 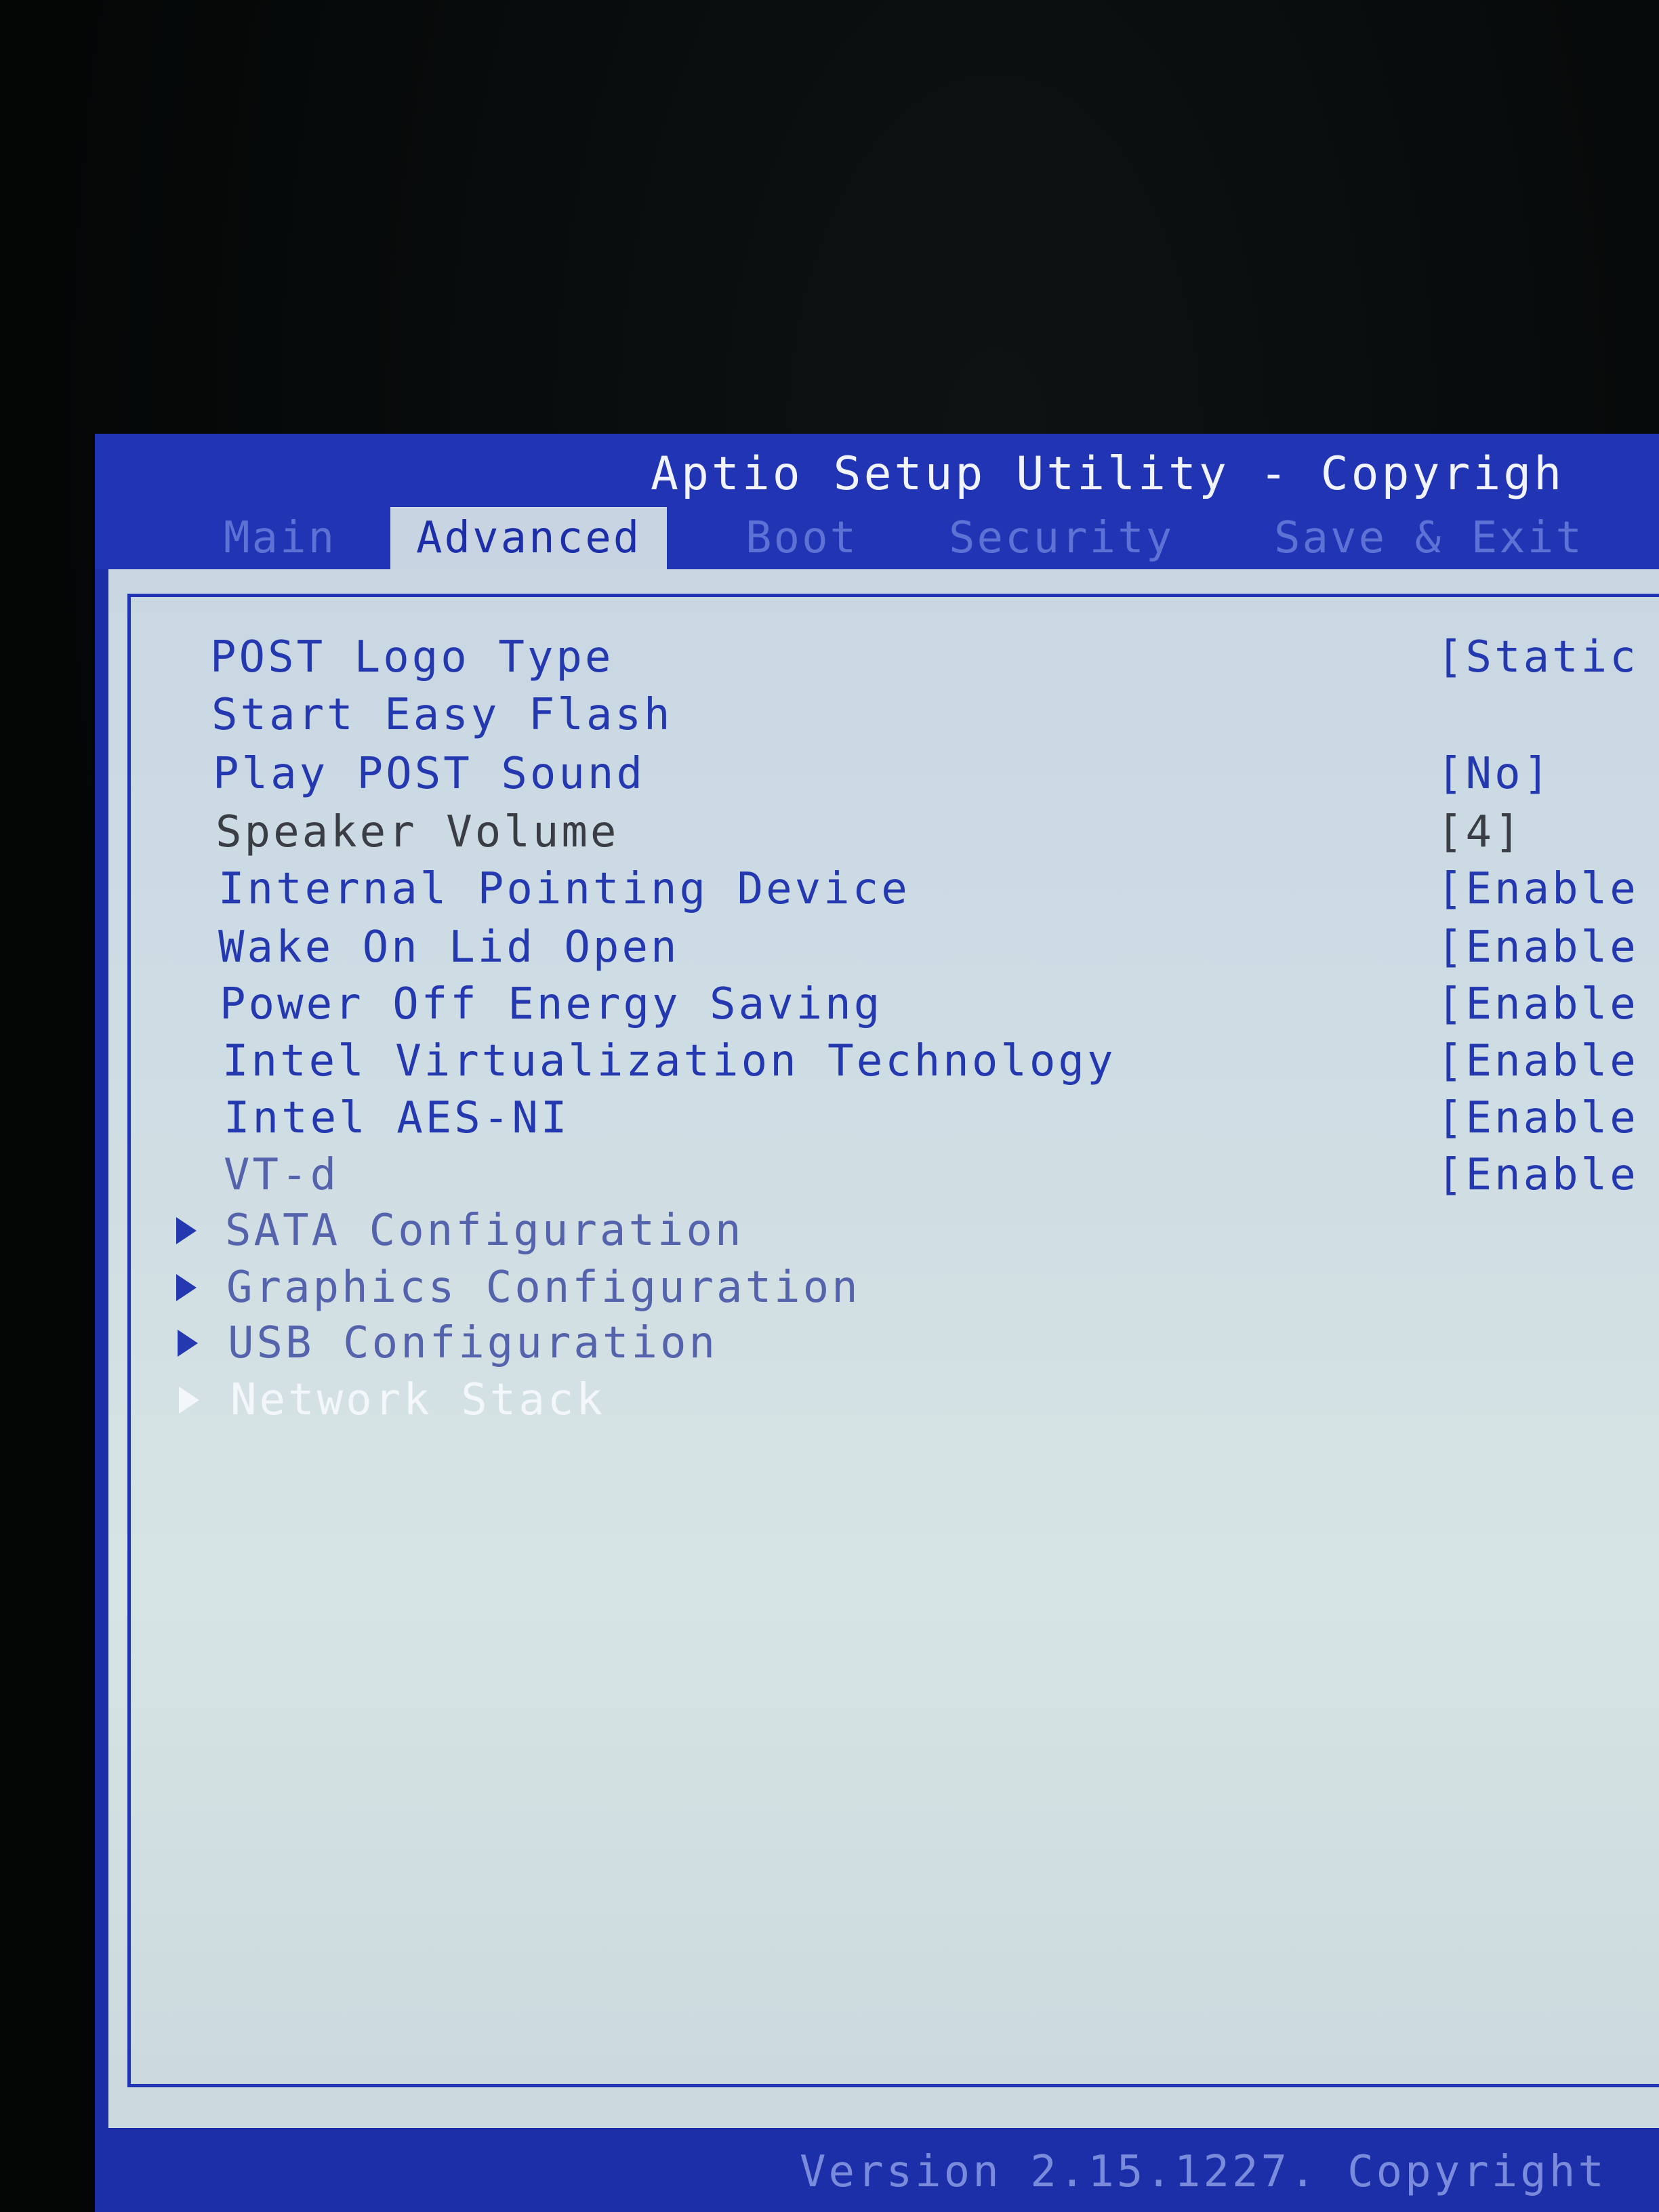 I want to click on submenu-label: Network Stack, so click(x=417, y=1400).